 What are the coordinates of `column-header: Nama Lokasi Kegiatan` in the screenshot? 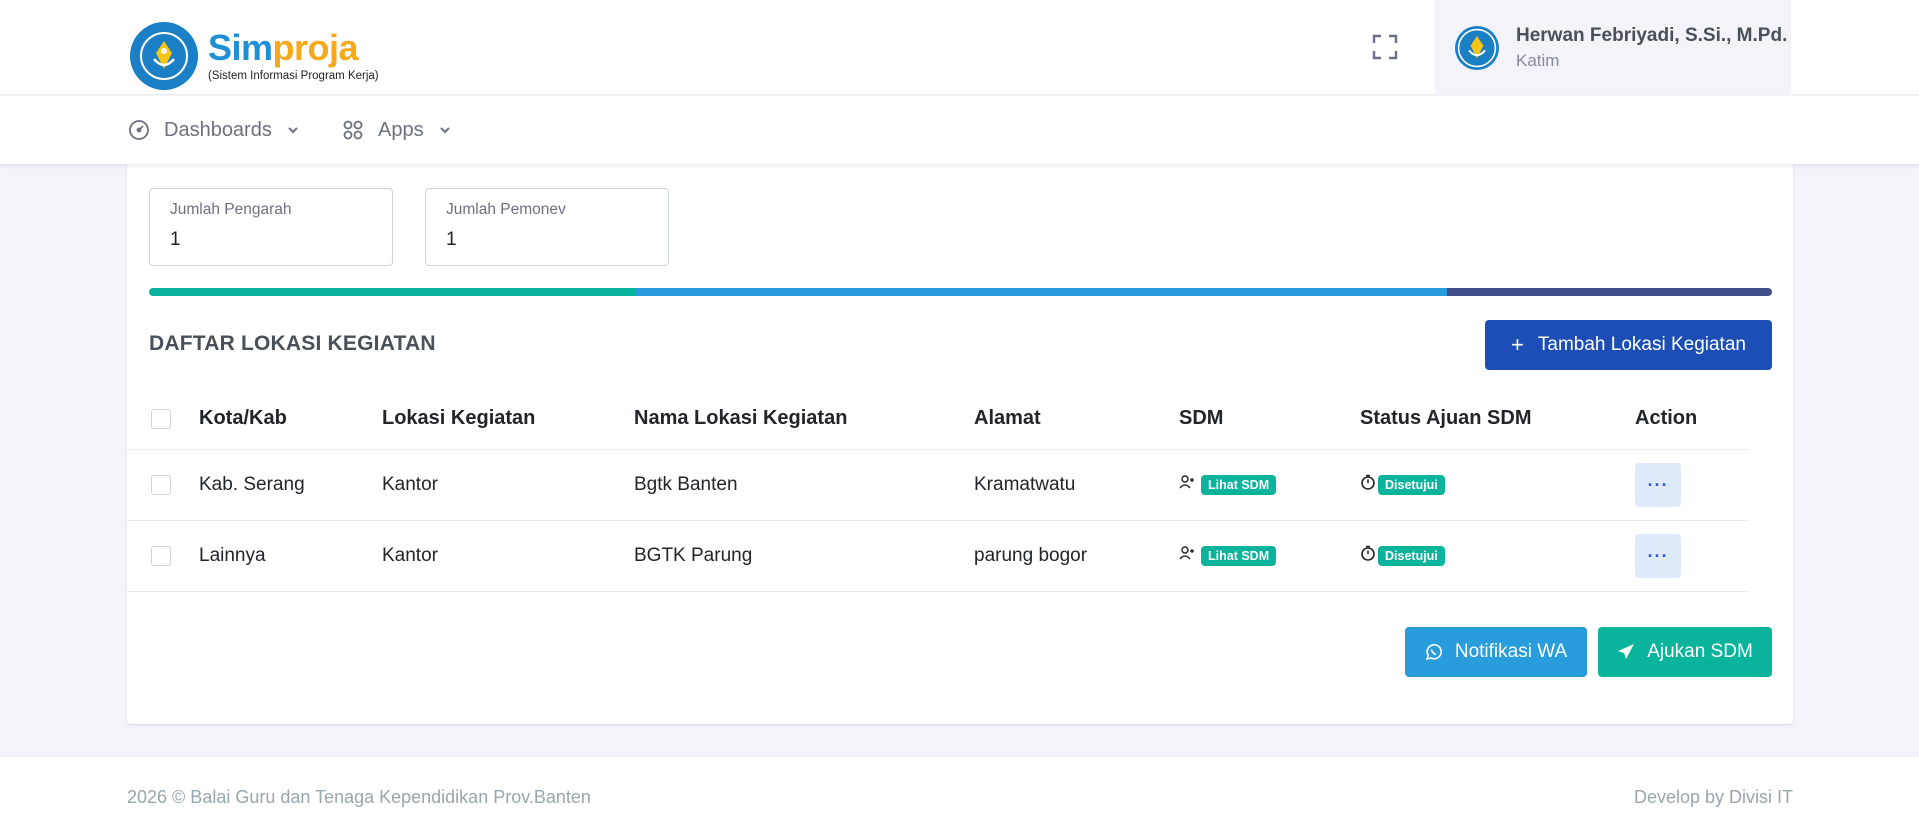 It's located at (740, 418).